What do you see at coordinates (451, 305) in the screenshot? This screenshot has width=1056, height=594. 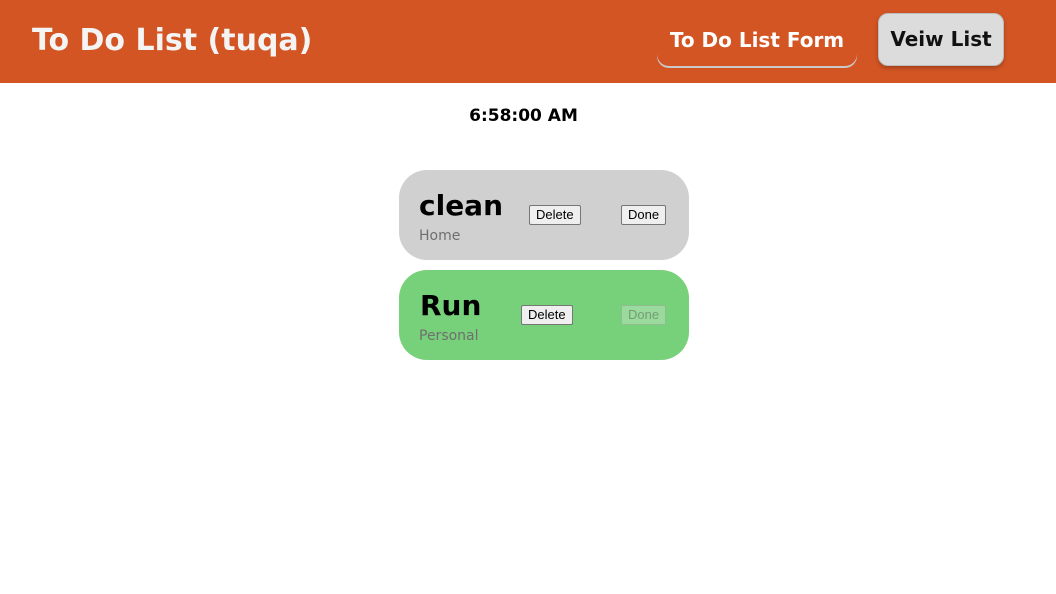 I see `task-title: Run` at bounding box center [451, 305].